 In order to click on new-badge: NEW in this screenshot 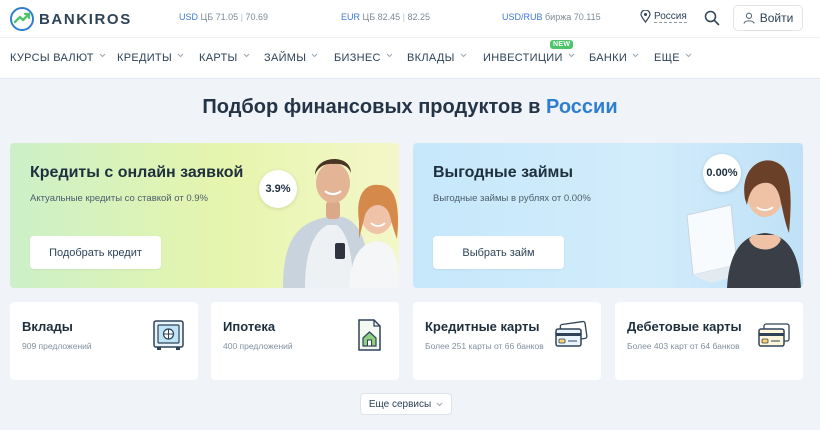, I will do `click(562, 44)`.